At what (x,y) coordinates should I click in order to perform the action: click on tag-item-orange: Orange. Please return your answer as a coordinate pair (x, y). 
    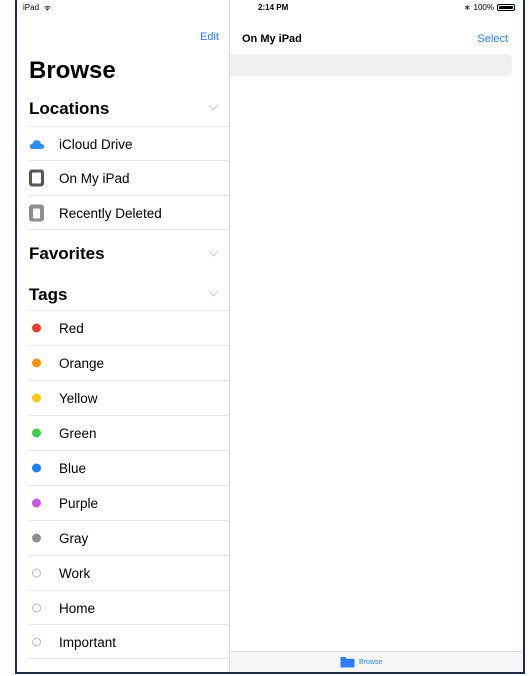
    Looking at the image, I should click on (129, 362).